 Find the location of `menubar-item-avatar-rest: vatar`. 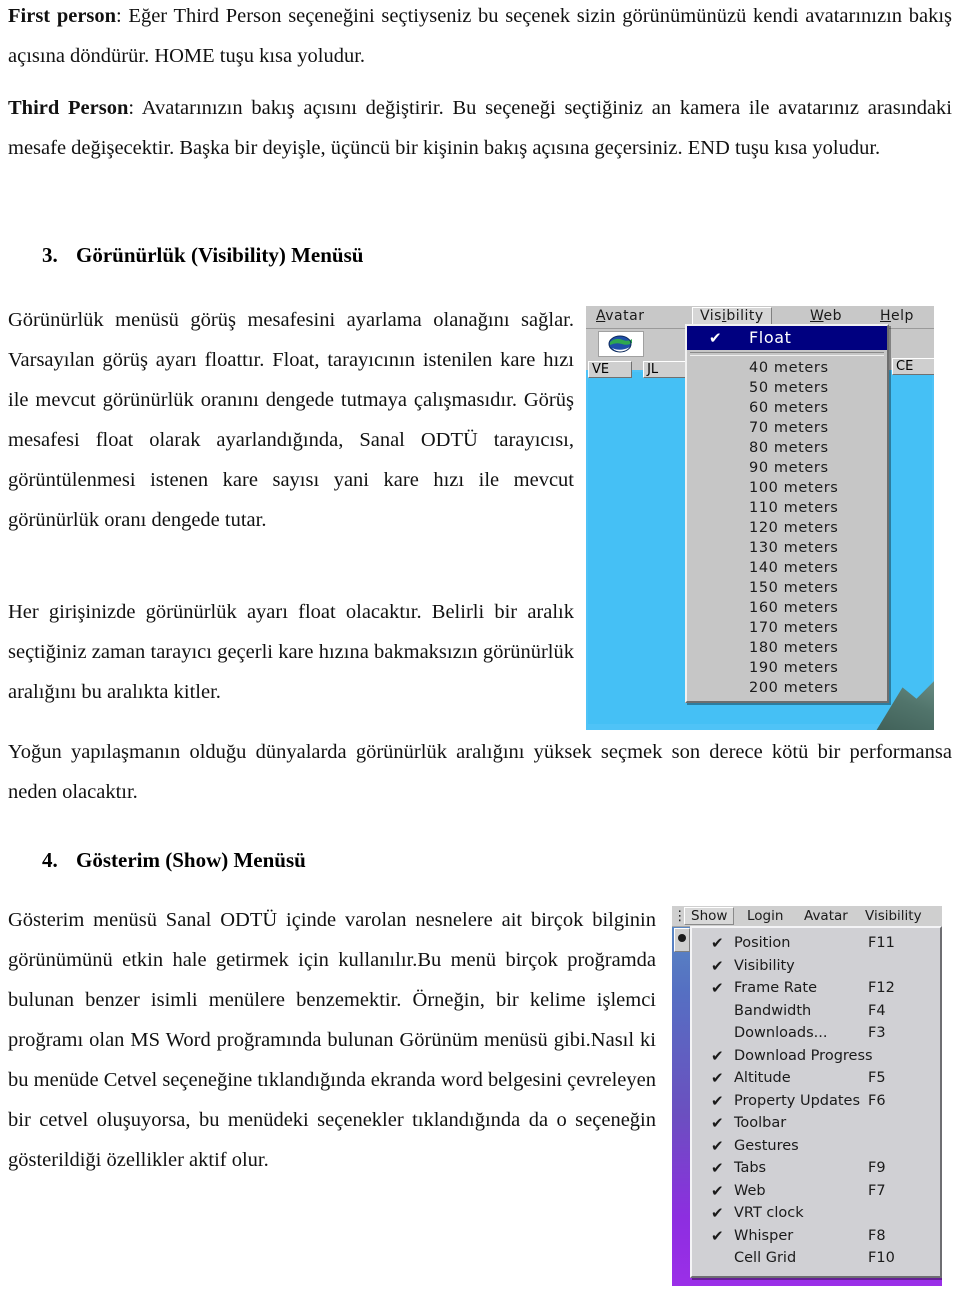

menubar-item-avatar-rest: vatar is located at coordinates (625, 316).